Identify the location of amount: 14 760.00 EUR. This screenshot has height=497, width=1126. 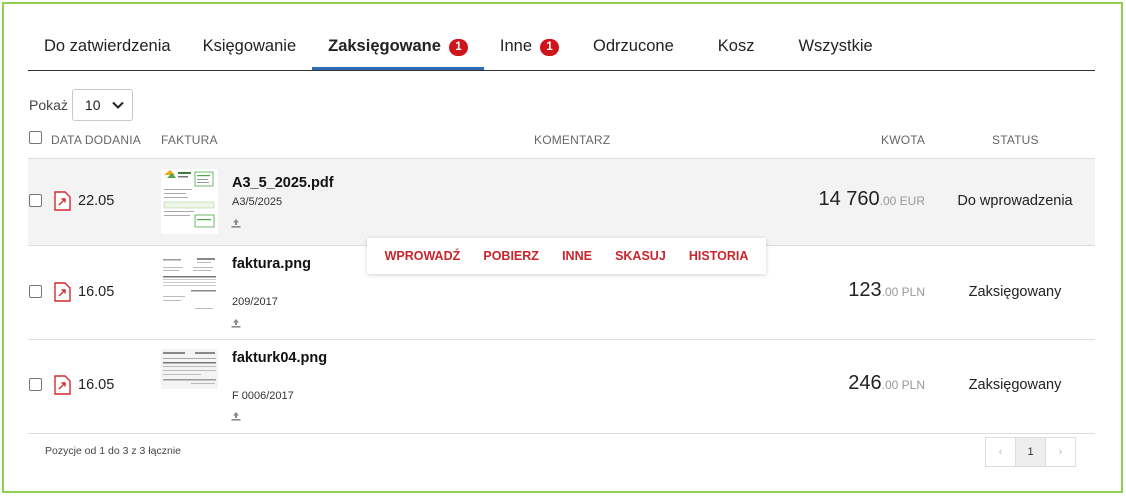
(871, 199).